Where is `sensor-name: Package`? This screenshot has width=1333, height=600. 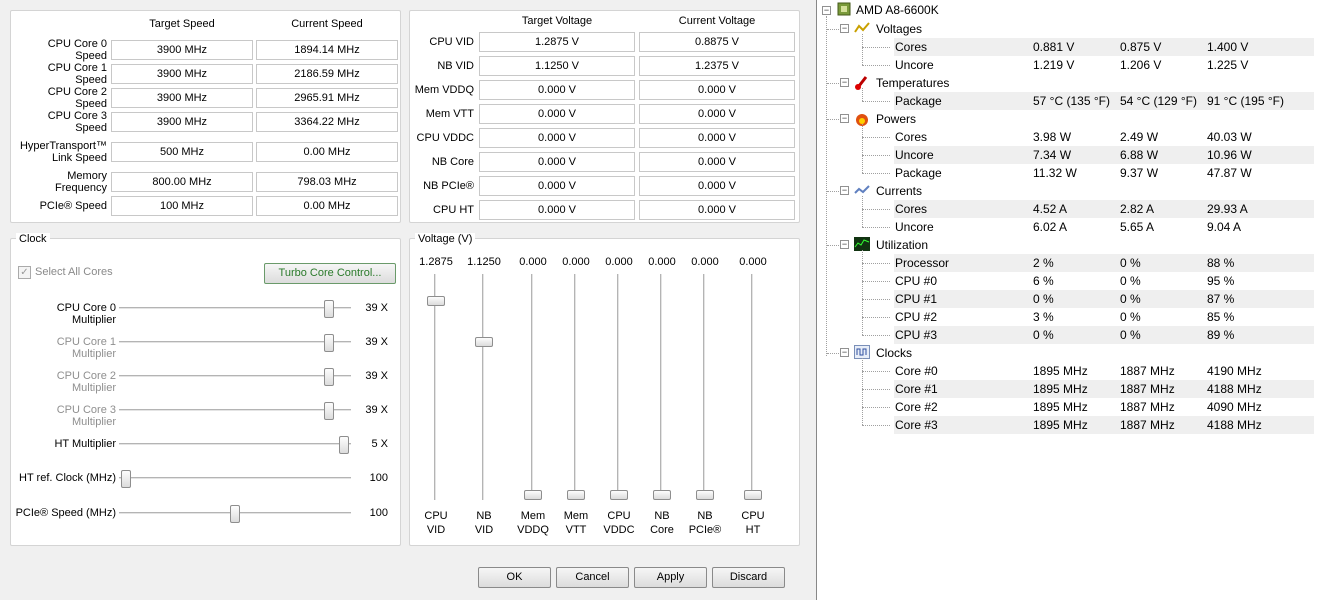
sensor-name: Package is located at coordinates (918, 101).